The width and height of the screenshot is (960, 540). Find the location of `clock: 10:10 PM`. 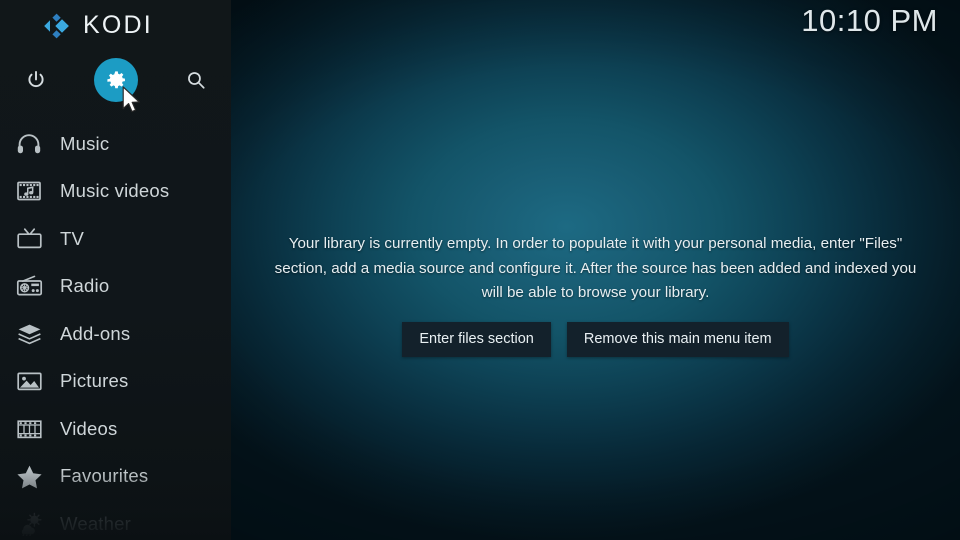

clock: 10:10 PM is located at coordinates (869, 20).